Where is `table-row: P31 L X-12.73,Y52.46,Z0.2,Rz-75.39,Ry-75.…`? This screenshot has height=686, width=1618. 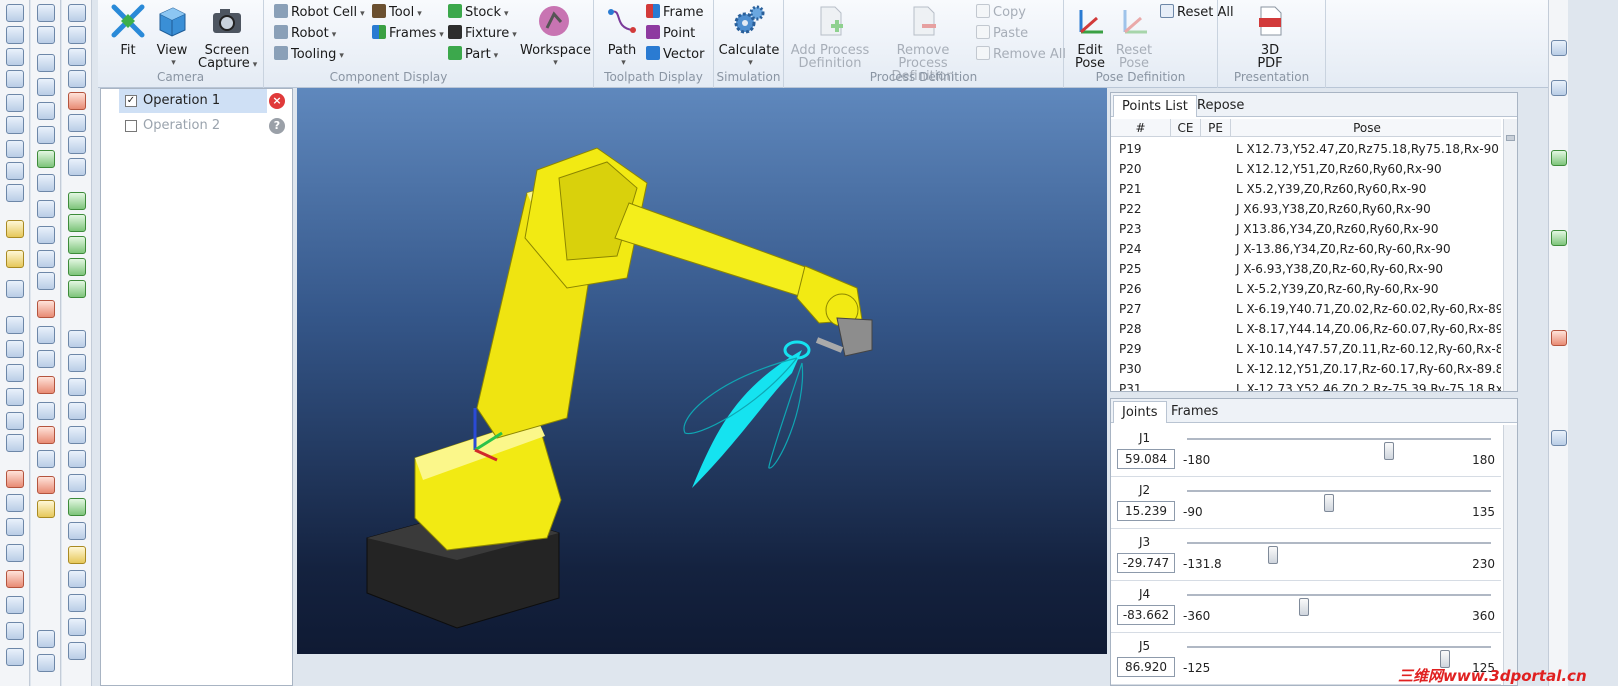
table-row: P31 L X-12.73,Y52.46,Z0.2,Rz-75.39,Ry-75.… is located at coordinates (1306, 385).